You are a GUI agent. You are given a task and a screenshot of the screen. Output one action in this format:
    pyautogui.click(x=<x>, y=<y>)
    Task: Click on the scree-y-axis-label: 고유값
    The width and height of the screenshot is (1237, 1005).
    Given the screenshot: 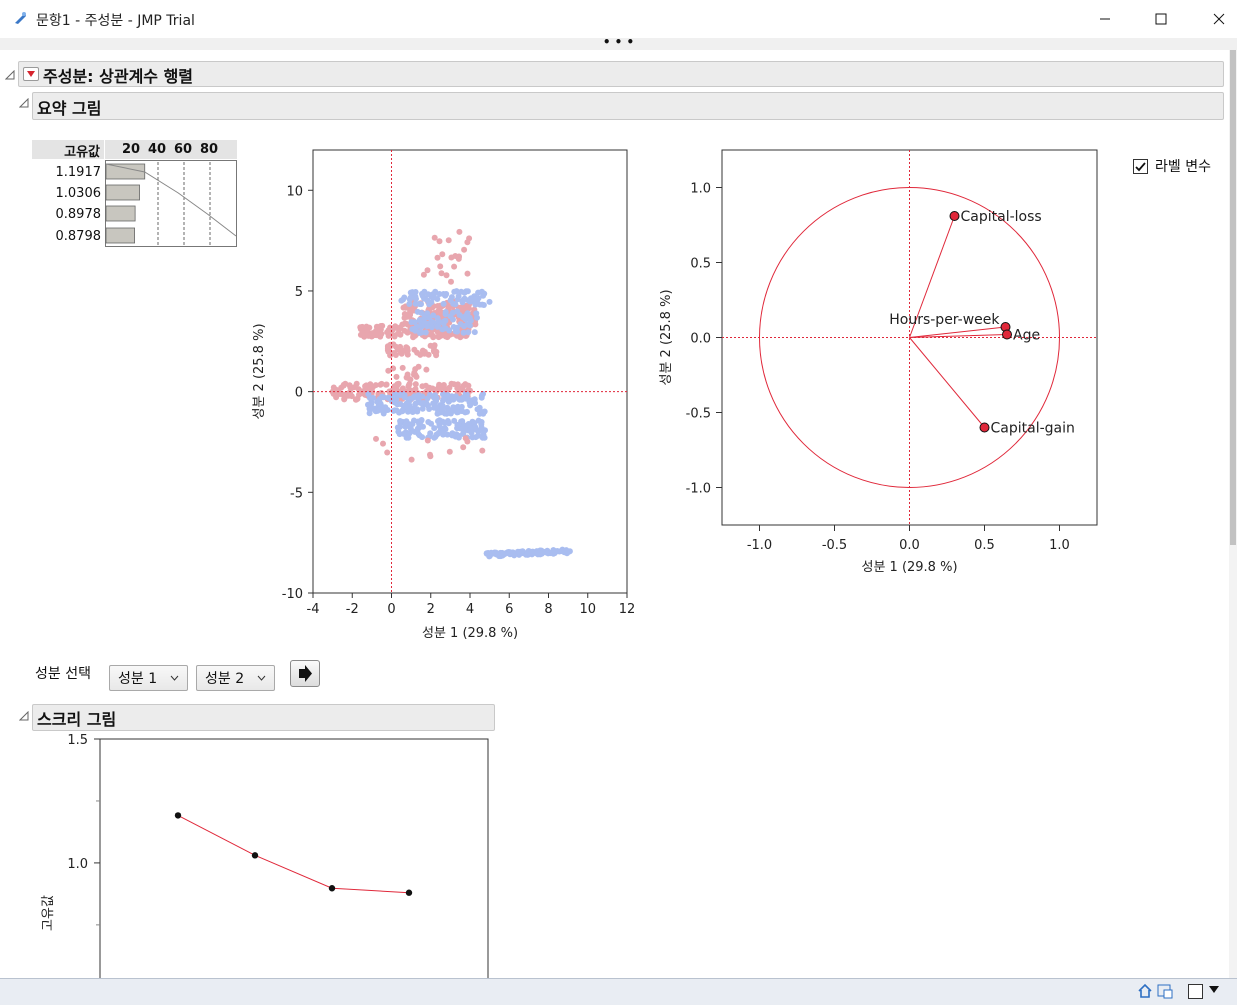 What is the action you would take?
    pyautogui.click(x=48, y=913)
    